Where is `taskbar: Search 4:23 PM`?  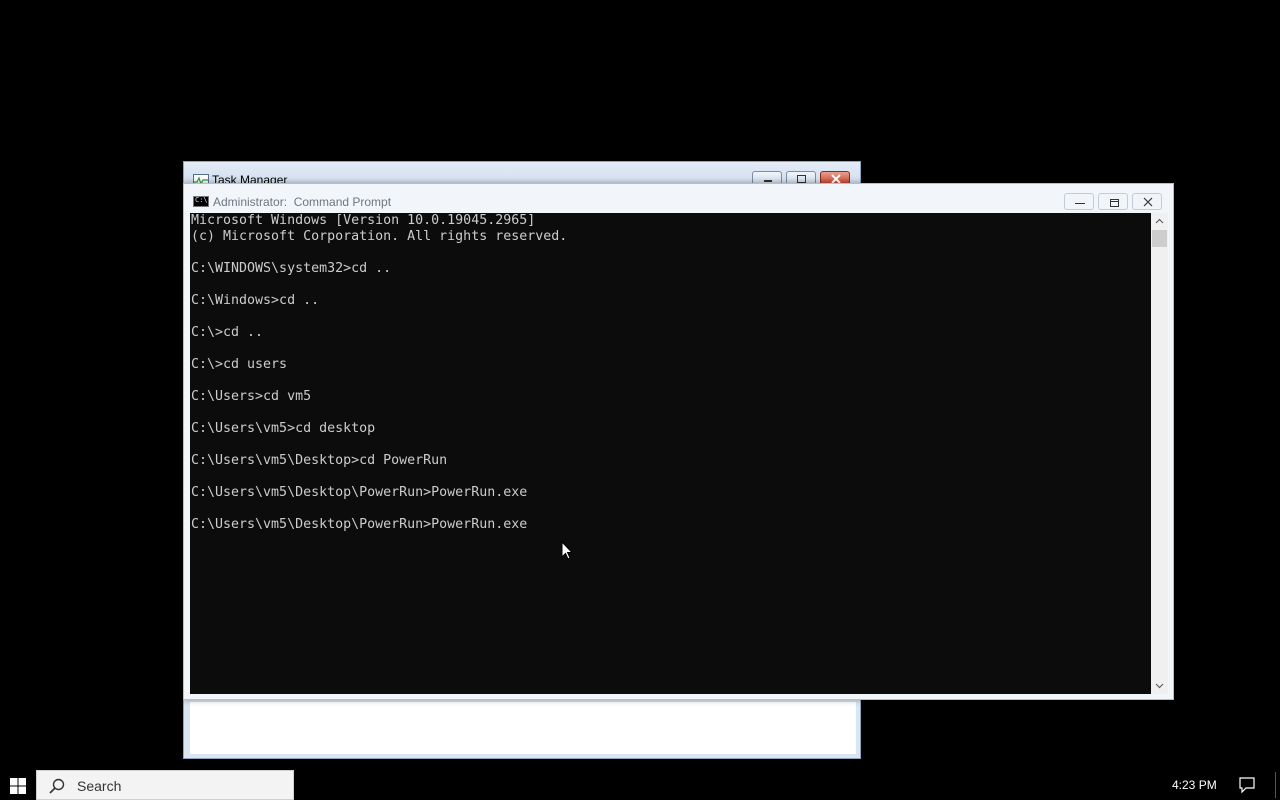
taskbar: Search 4:23 PM is located at coordinates (640, 785).